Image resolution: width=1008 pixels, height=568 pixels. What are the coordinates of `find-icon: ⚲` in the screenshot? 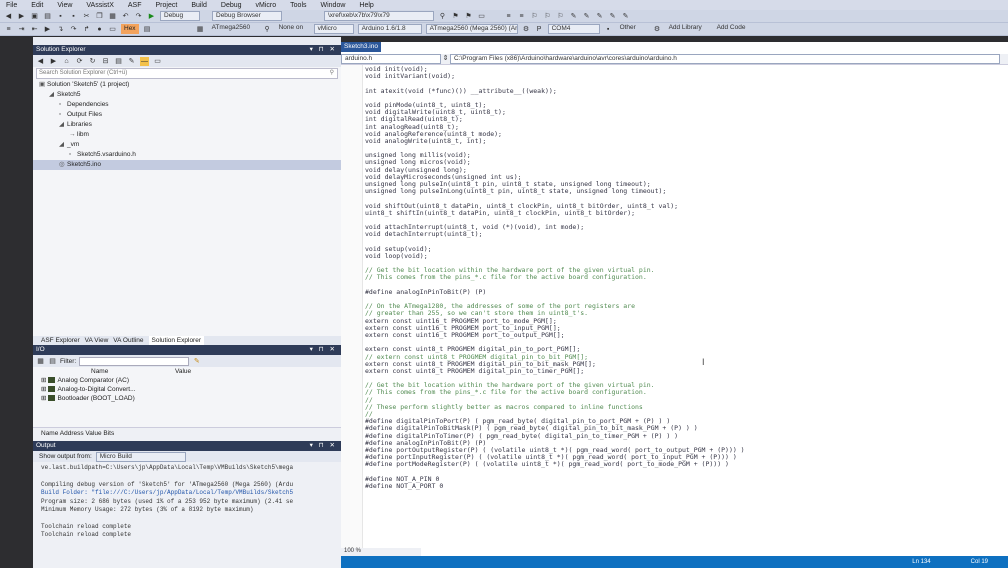 It's located at (442, 16).